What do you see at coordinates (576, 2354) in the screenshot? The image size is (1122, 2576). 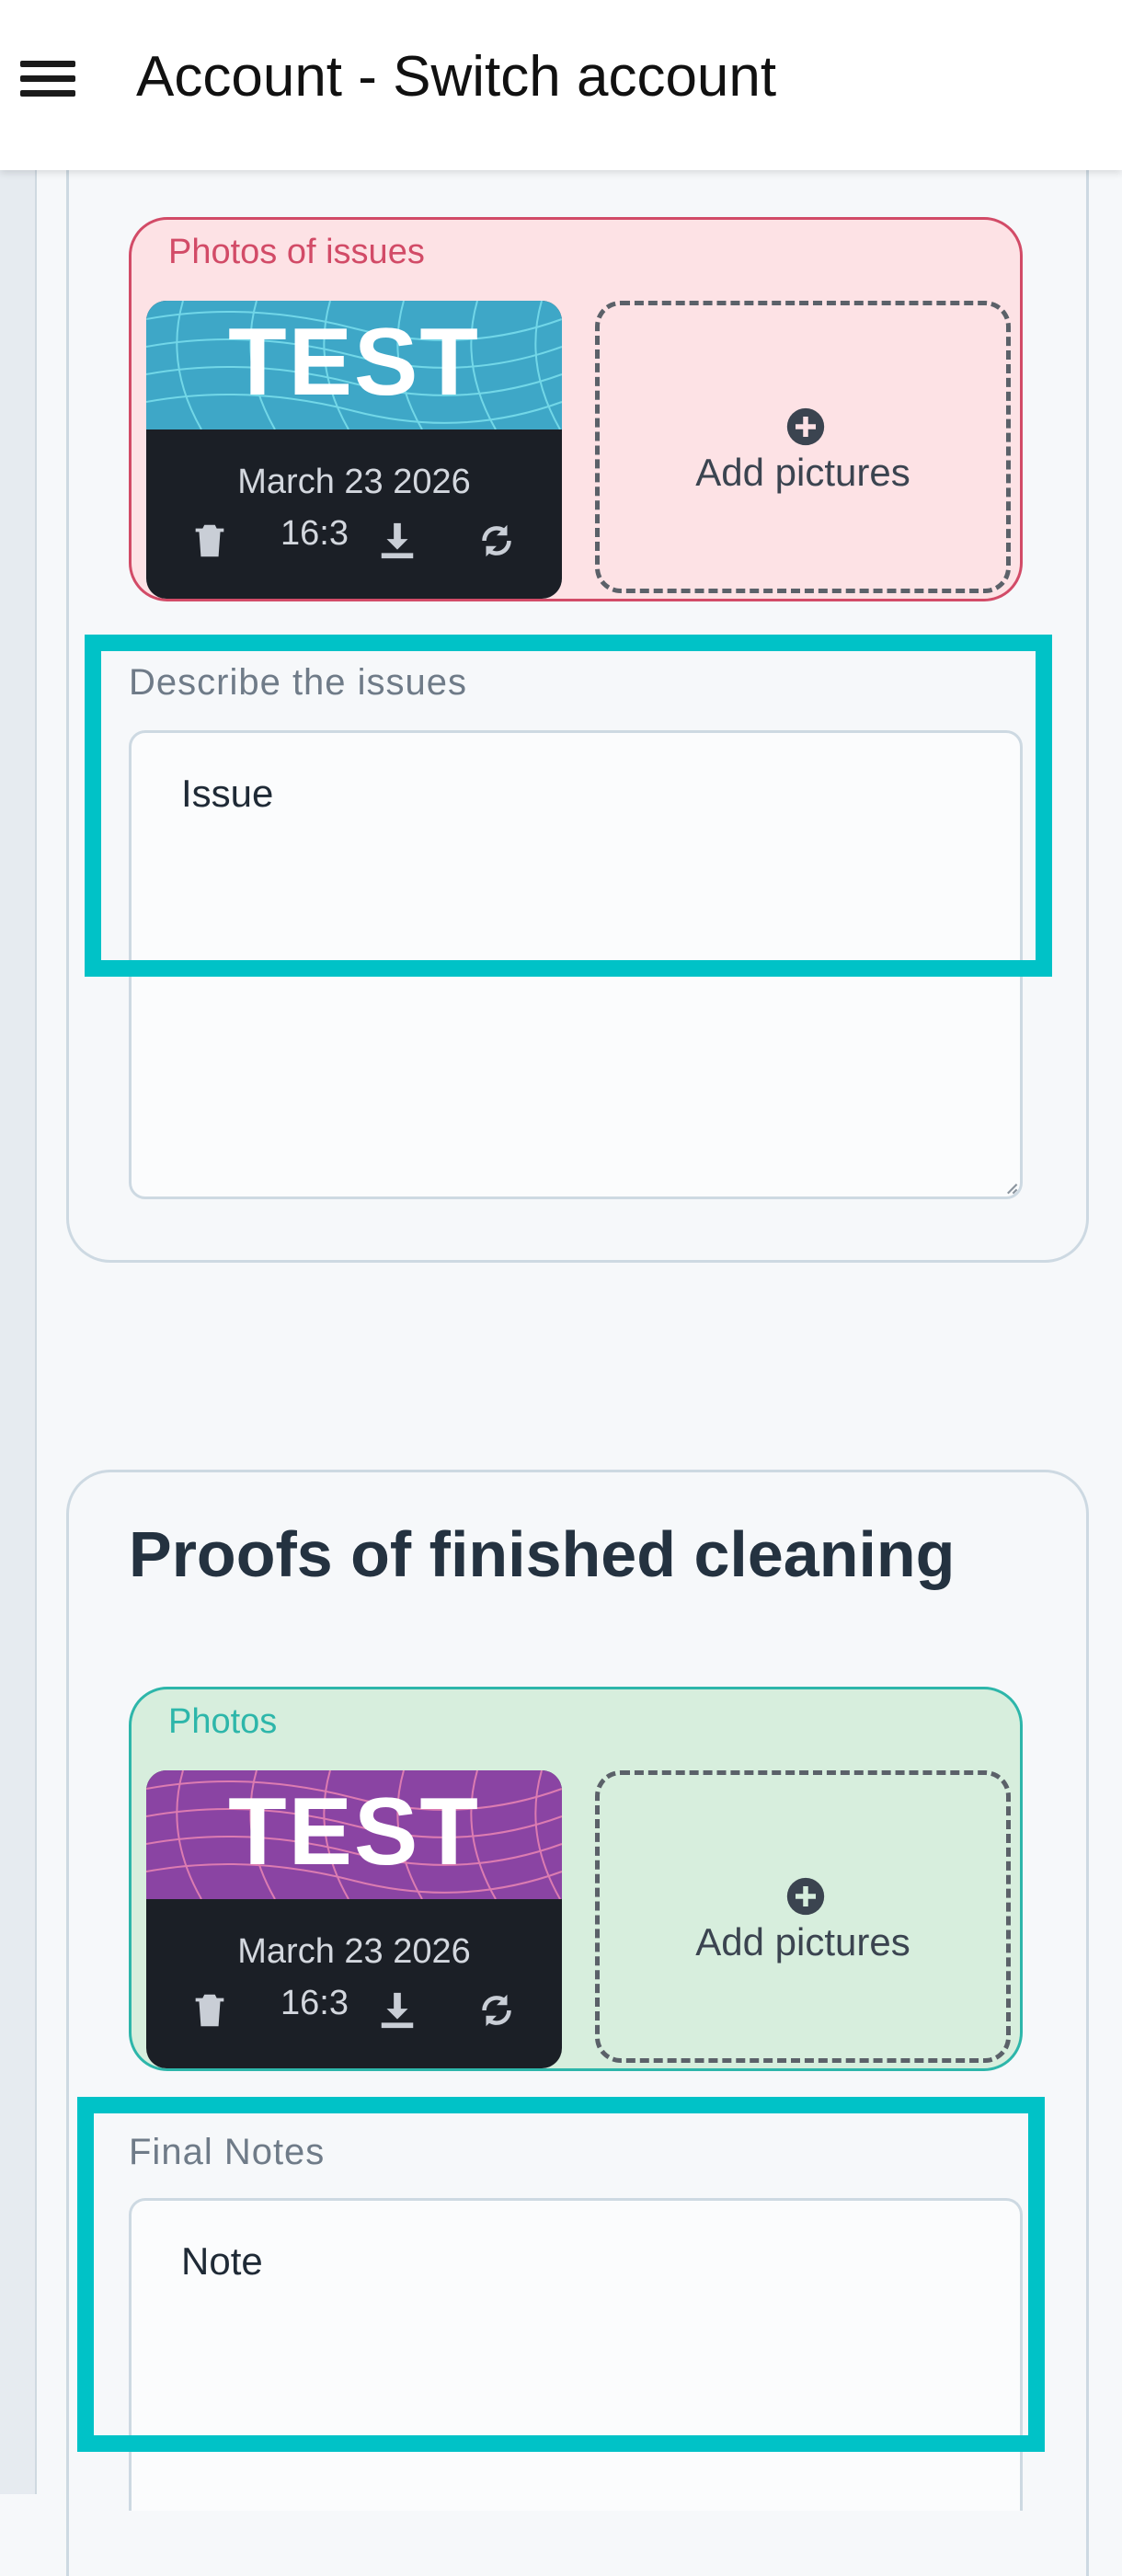 I see `final-notes-textarea: Note` at bounding box center [576, 2354].